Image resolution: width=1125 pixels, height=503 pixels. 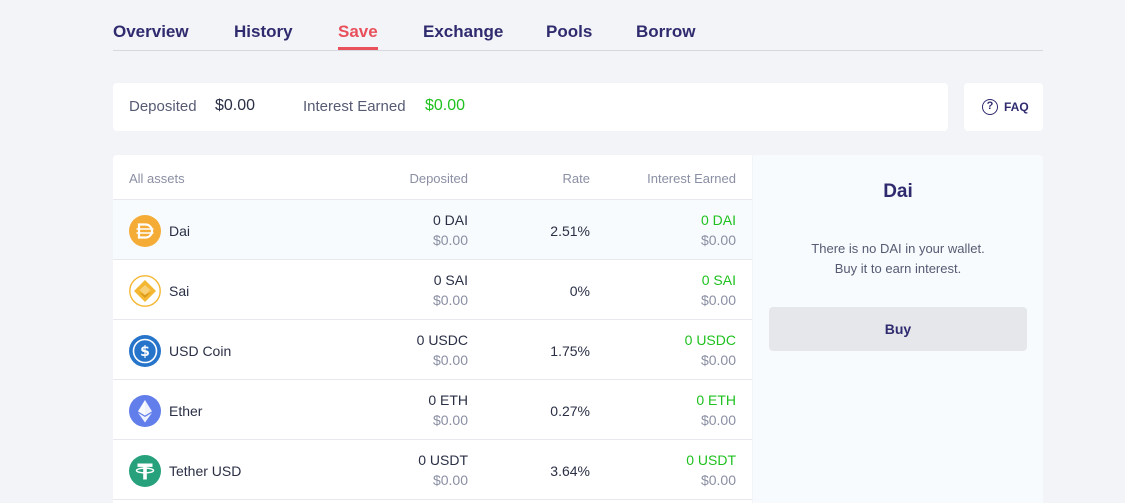 What do you see at coordinates (443, 460) in the screenshot?
I see `deposited-amount: 0 USDT` at bounding box center [443, 460].